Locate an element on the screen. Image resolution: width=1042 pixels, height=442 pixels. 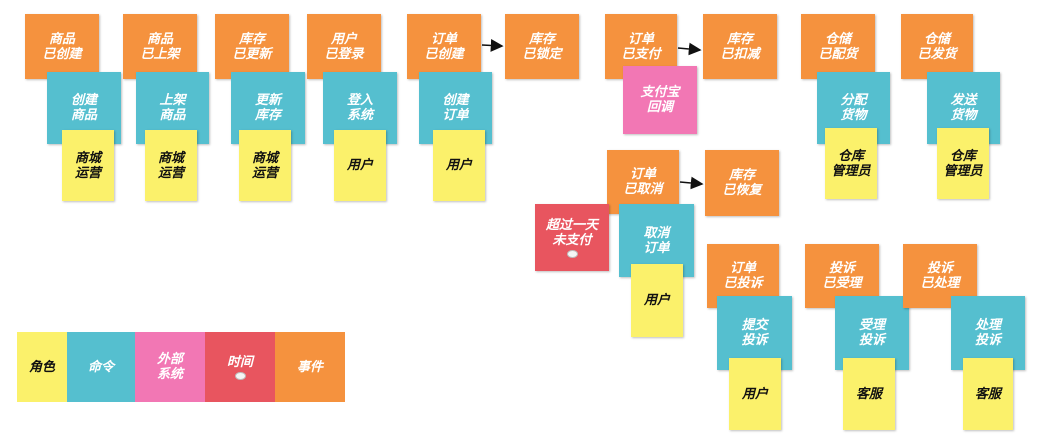
event-stock-locked: 库存 已锁定 is located at coordinates (542, 46).